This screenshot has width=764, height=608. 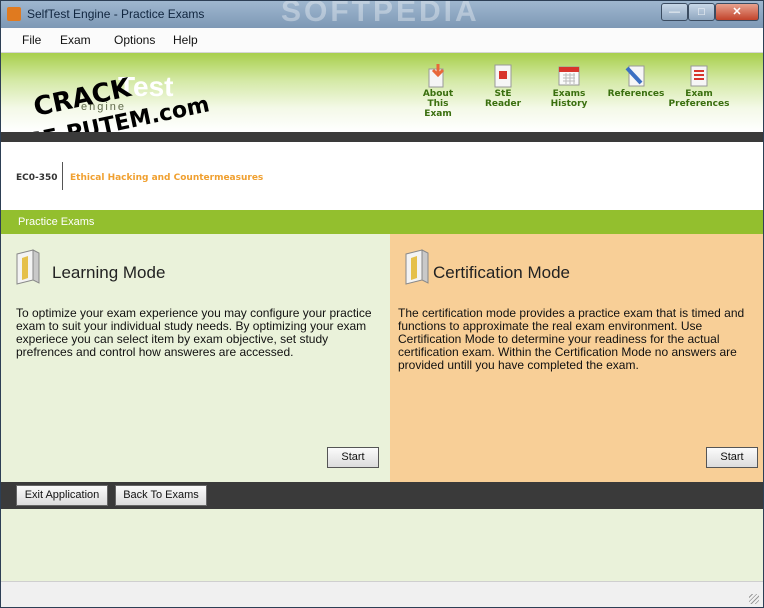 What do you see at coordinates (116, 14) in the screenshot?
I see `window-title: SelfTest Engine - Practice Exams` at bounding box center [116, 14].